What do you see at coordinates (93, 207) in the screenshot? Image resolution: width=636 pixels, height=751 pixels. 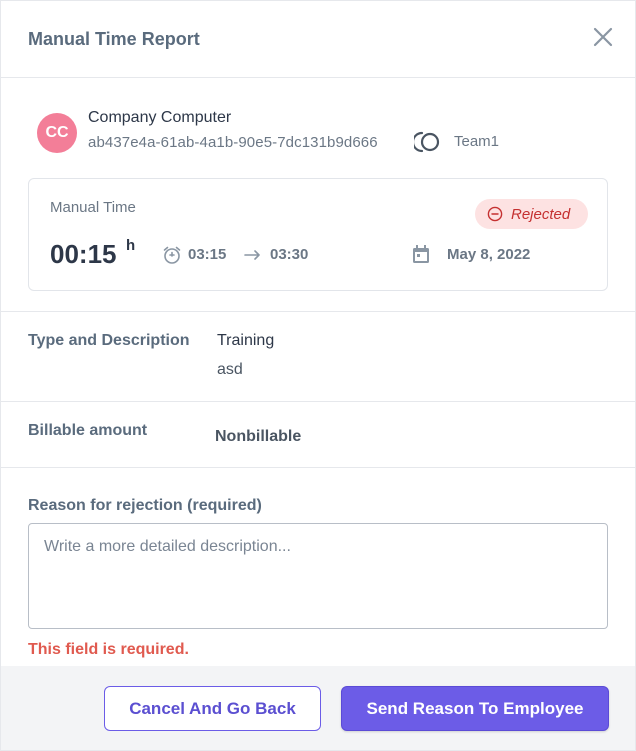 I see `entry-type-label: Manual Time` at bounding box center [93, 207].